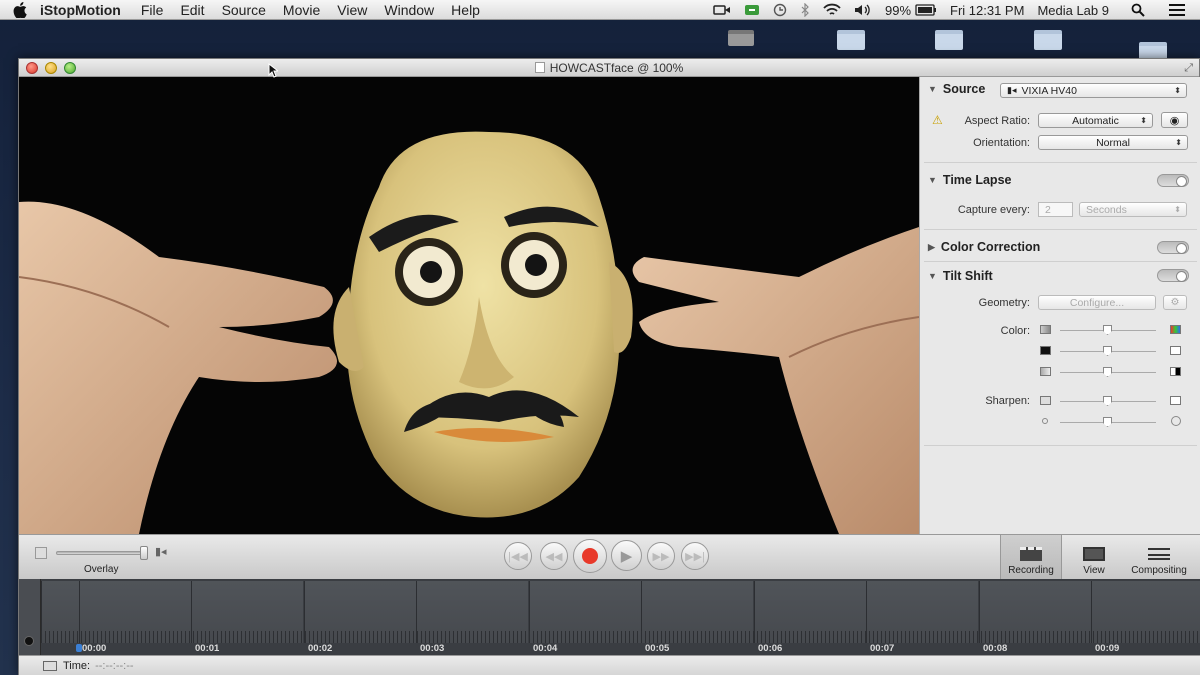 The width and height of the screenshot is (1200, 675). What do you see at coordinates (1045, 350) in the screenshot?
I see `dark-swatch-icon` at bounding box center [1045, 350].